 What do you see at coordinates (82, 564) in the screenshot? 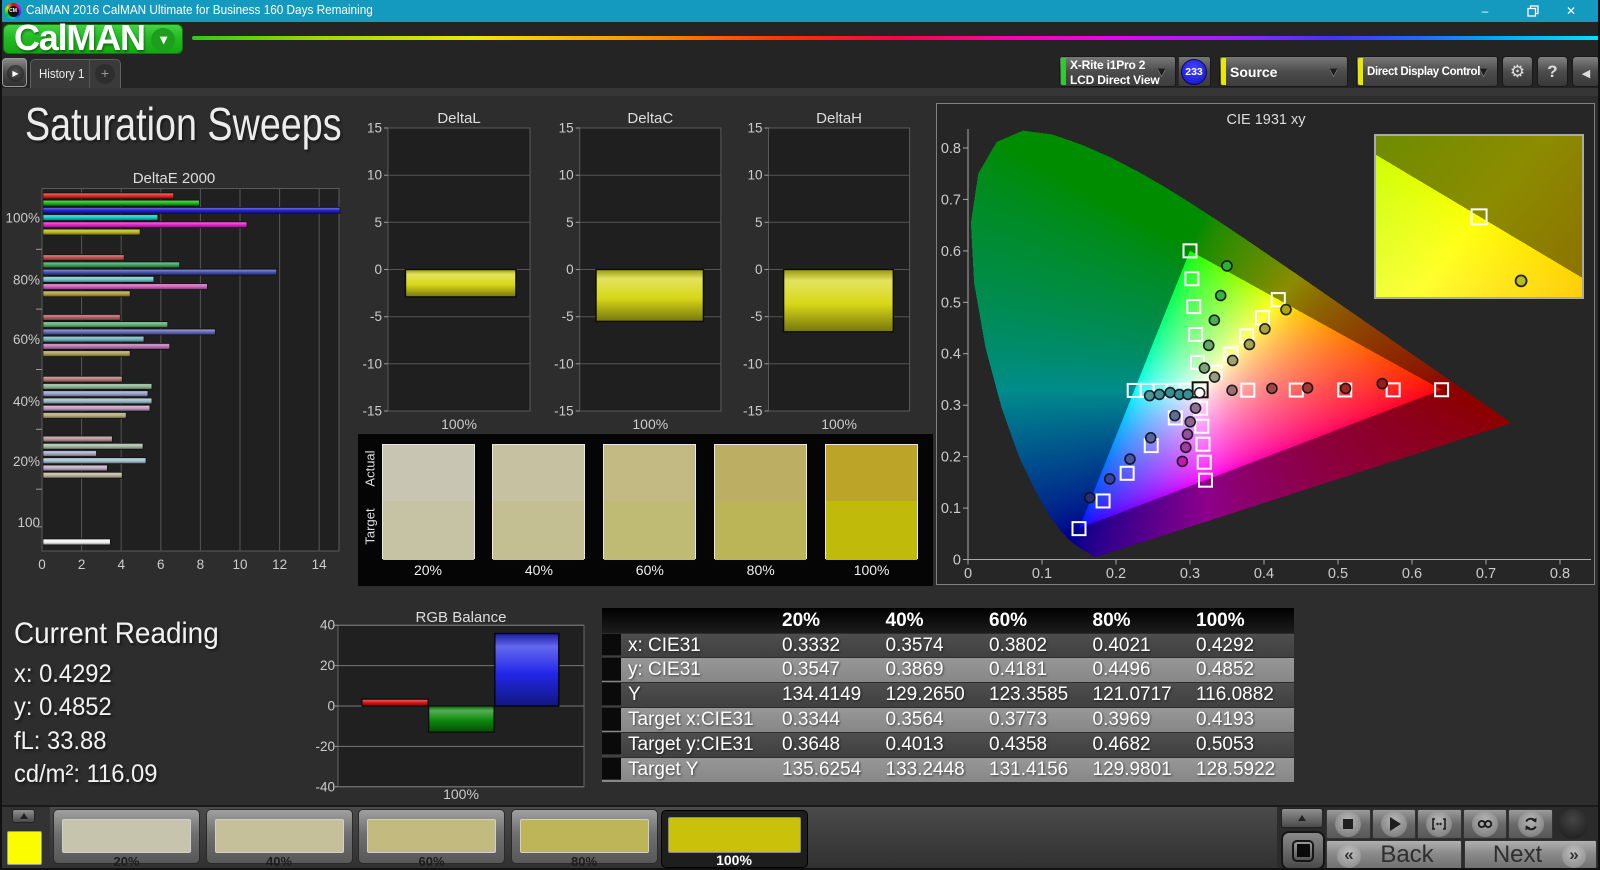
I see `svg-text: 2` at bounding box center [82, 564].